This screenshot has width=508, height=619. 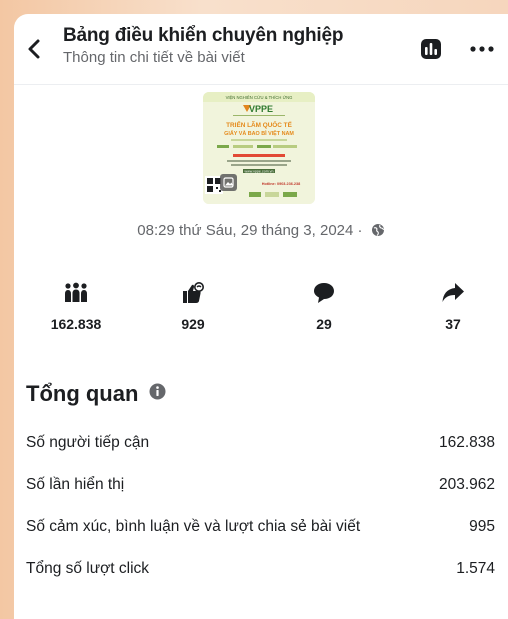 What do you see at coordinates (324, 307) in the screenshot?
I see `stat-comments: 29` at bounding box center [324, 307].